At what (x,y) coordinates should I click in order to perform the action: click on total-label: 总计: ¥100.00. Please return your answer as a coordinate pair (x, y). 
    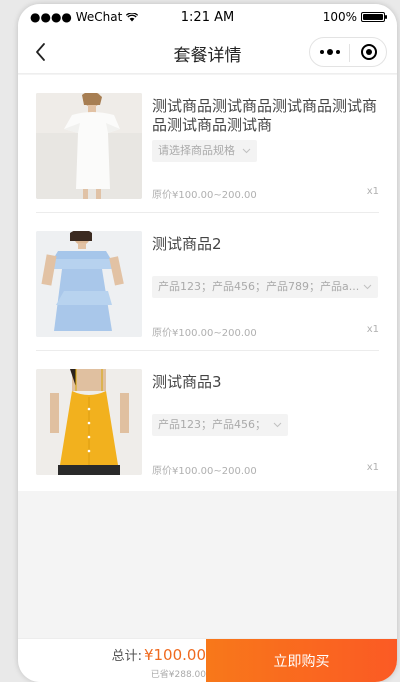
    Looking at the image, I should click on (159, 654).